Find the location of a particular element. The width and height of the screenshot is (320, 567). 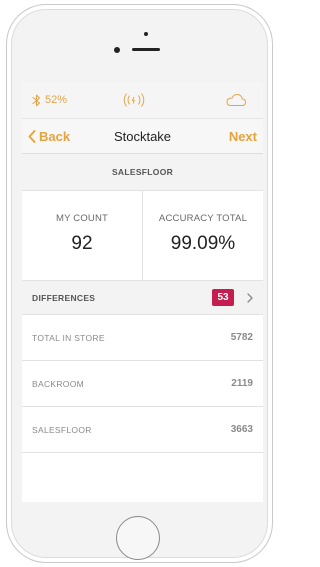

accuracy-label: ACCURACY TOTAL is located at coordinates (203, 218).